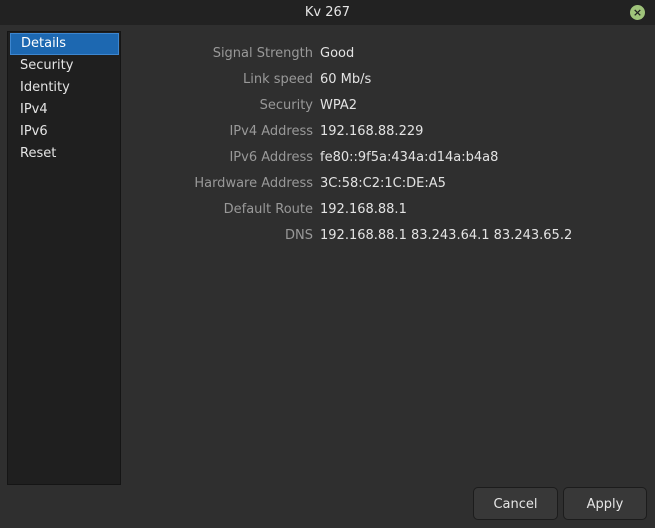 The height and width of the screenshot is (528, 655). I want to click on detail-row-security: Security WPA2, so click(387, 105).